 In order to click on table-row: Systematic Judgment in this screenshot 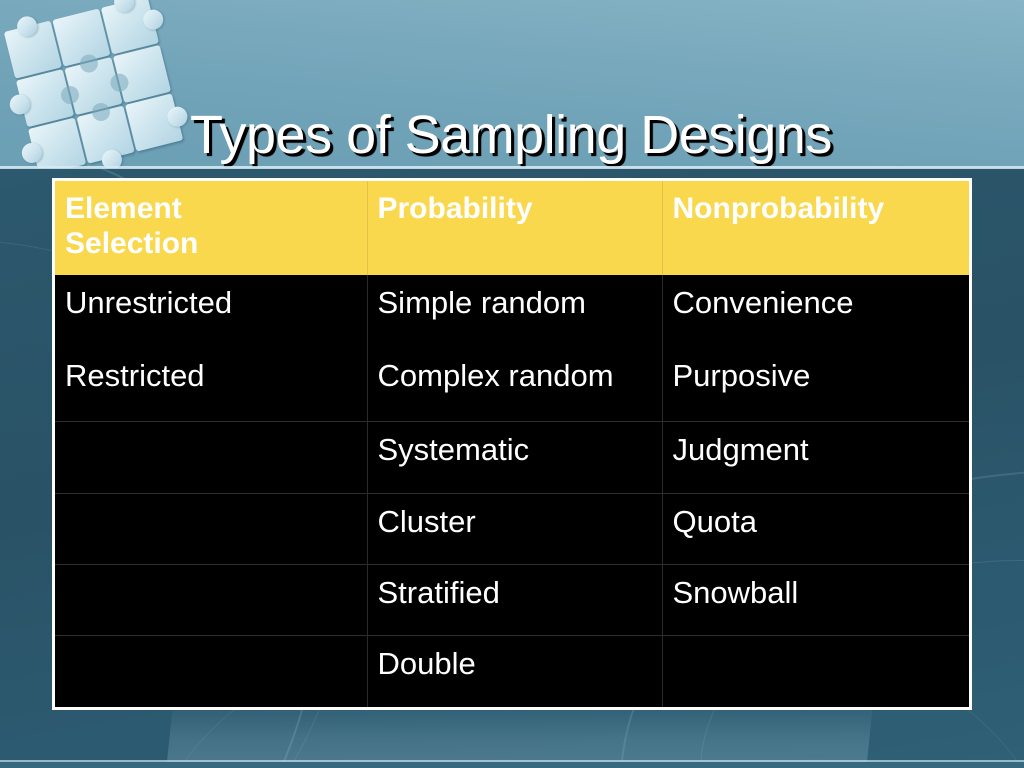, I will do `click(512, 457)`.